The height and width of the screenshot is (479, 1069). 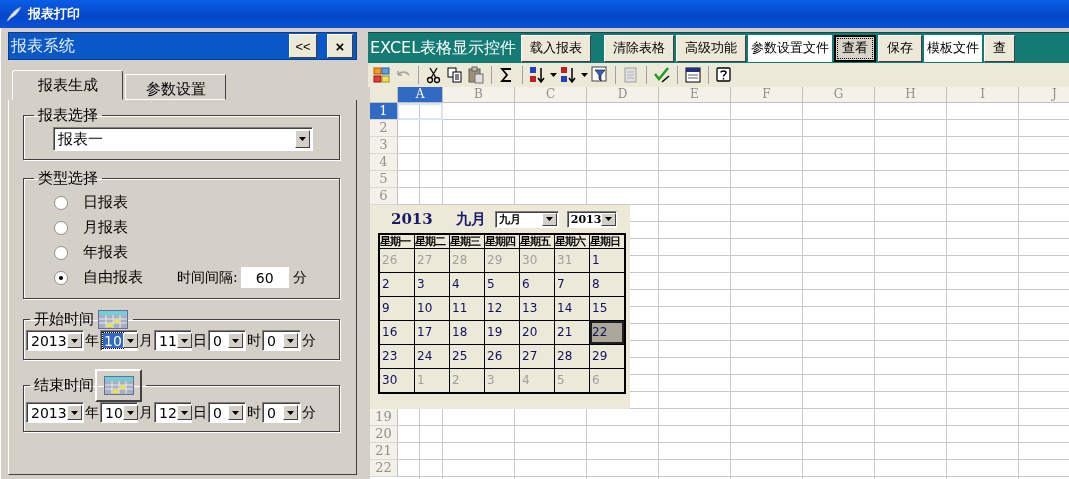 I want to click on calendar-day: 25, so click(x=467, y=356).